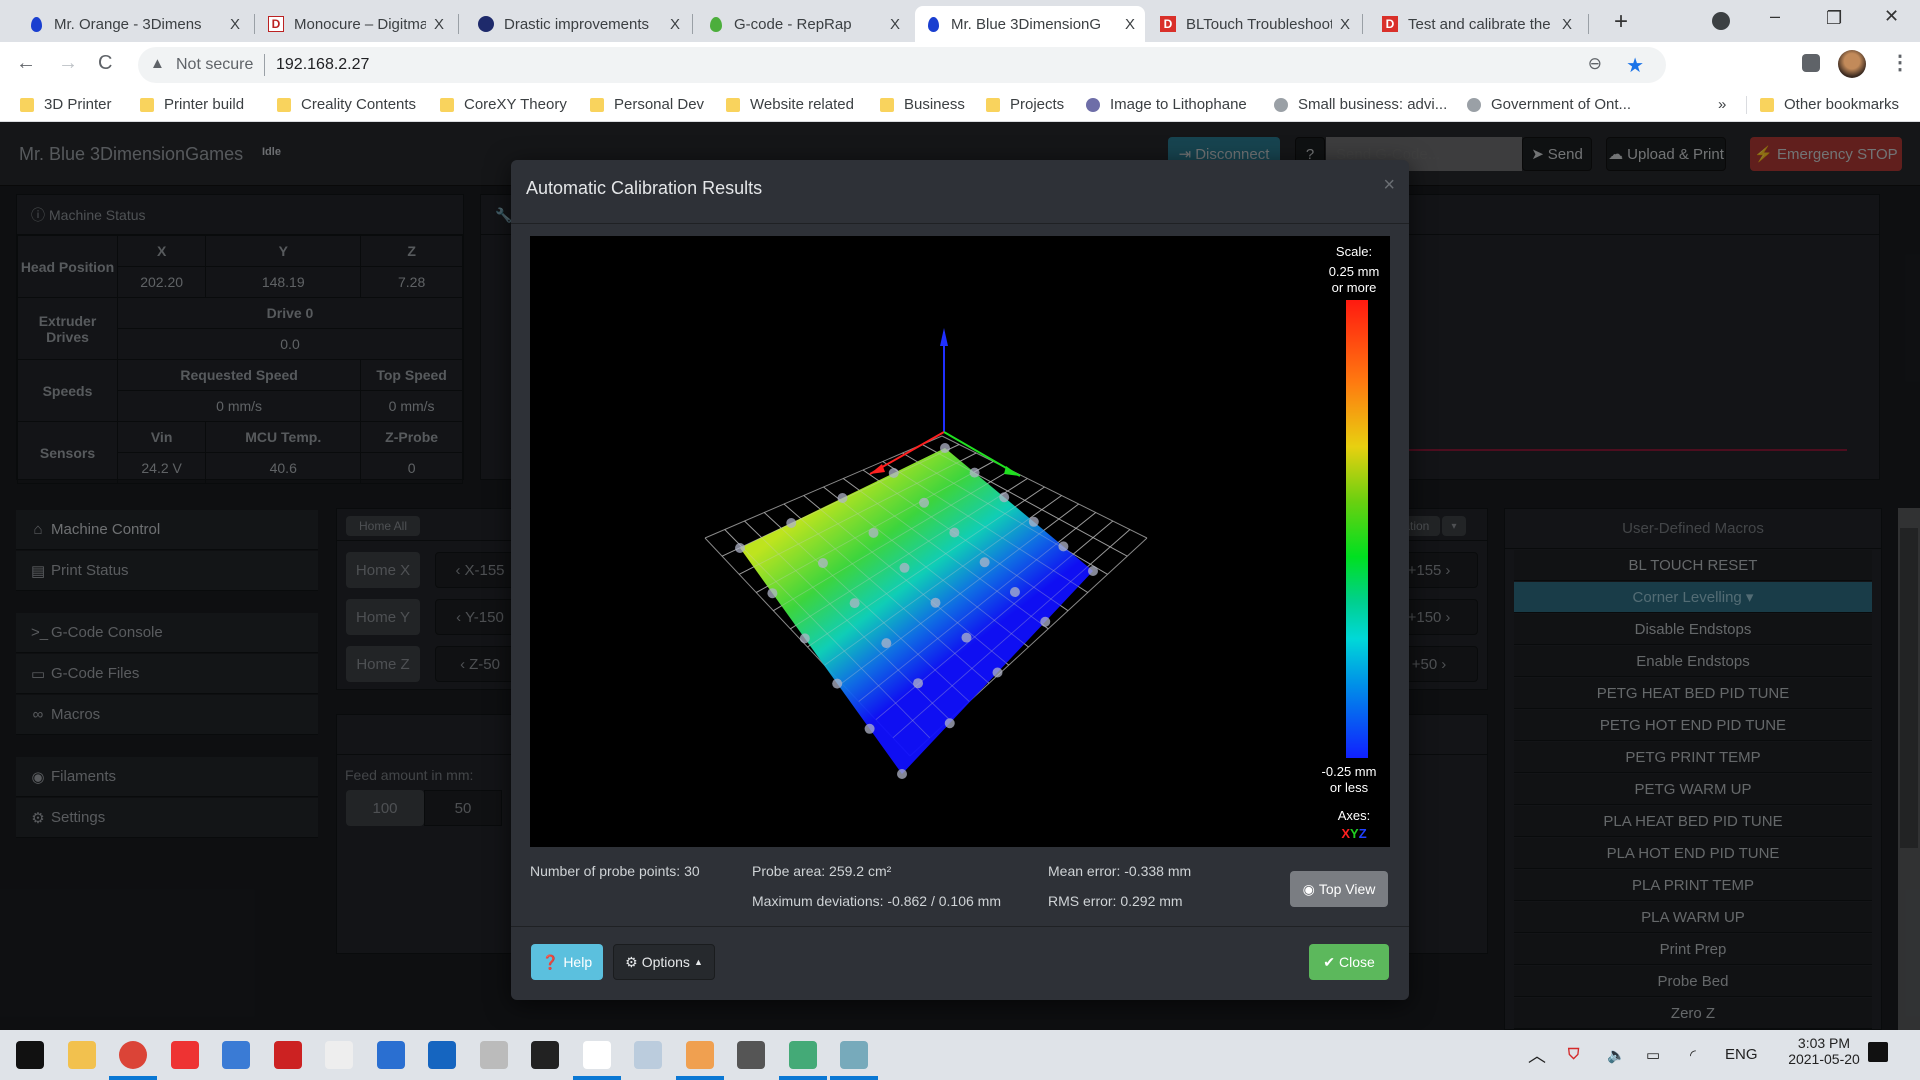  What do you see at coordinates (493, 1055) in the screenshot?
I see `taskbar-app-printer-icon` at bounding box center [493, 1055].